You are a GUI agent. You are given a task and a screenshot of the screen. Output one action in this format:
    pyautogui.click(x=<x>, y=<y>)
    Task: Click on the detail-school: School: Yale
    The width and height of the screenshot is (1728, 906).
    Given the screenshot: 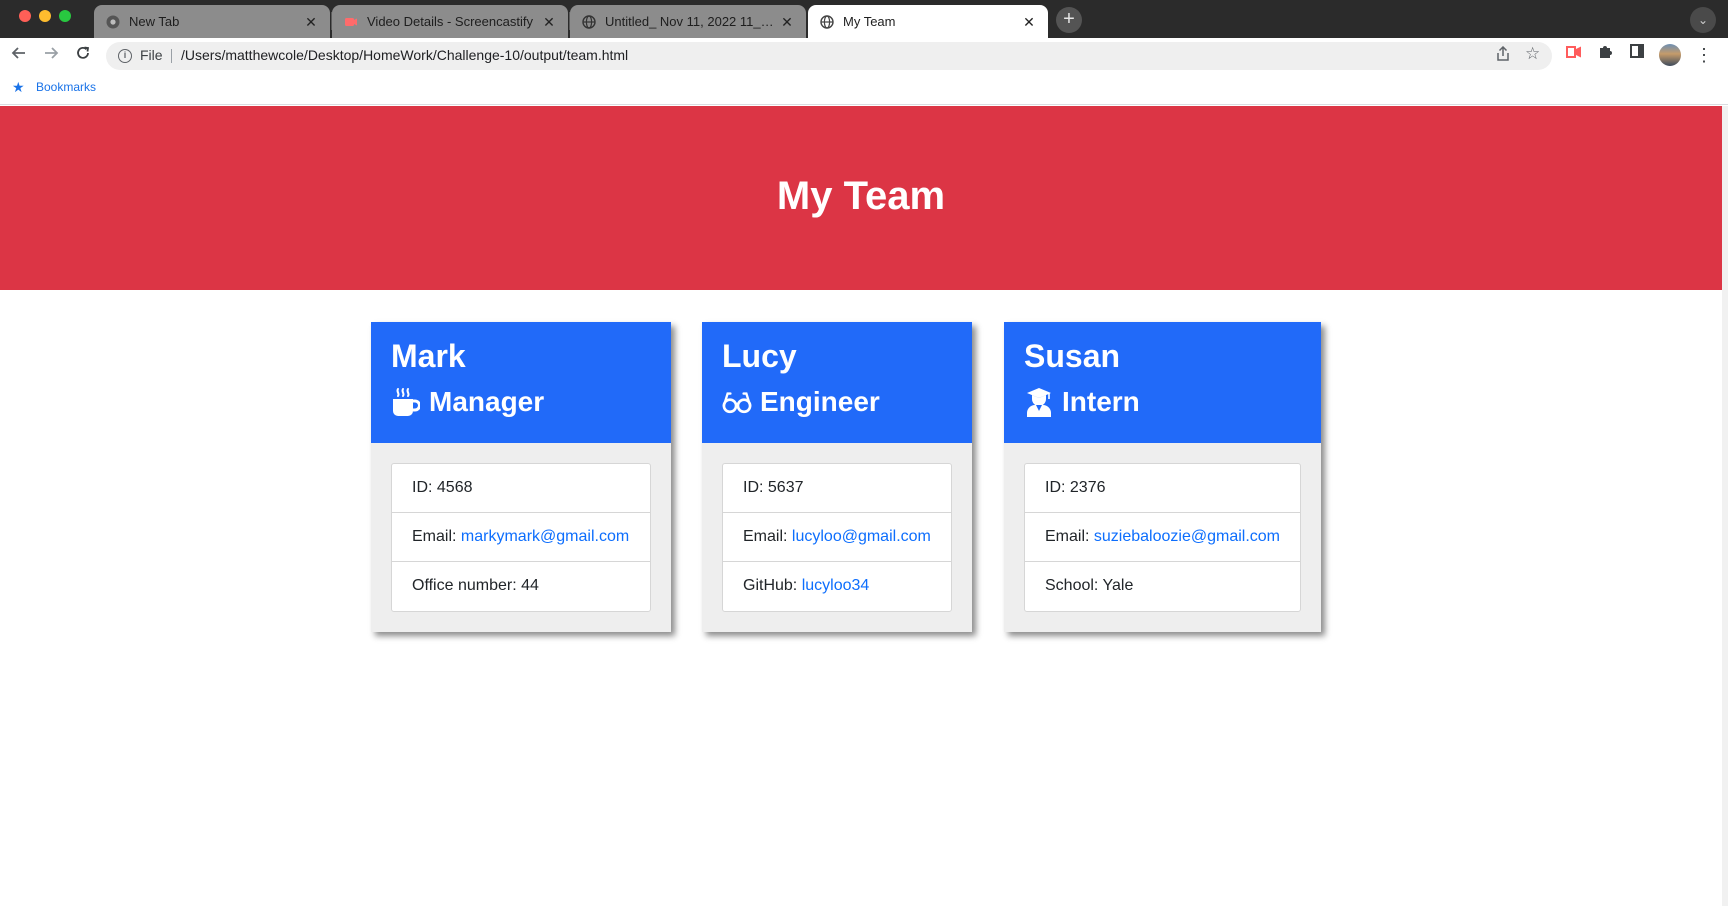 What is the action you would take?
    pyautogui.click(x=1162, y=586)
    